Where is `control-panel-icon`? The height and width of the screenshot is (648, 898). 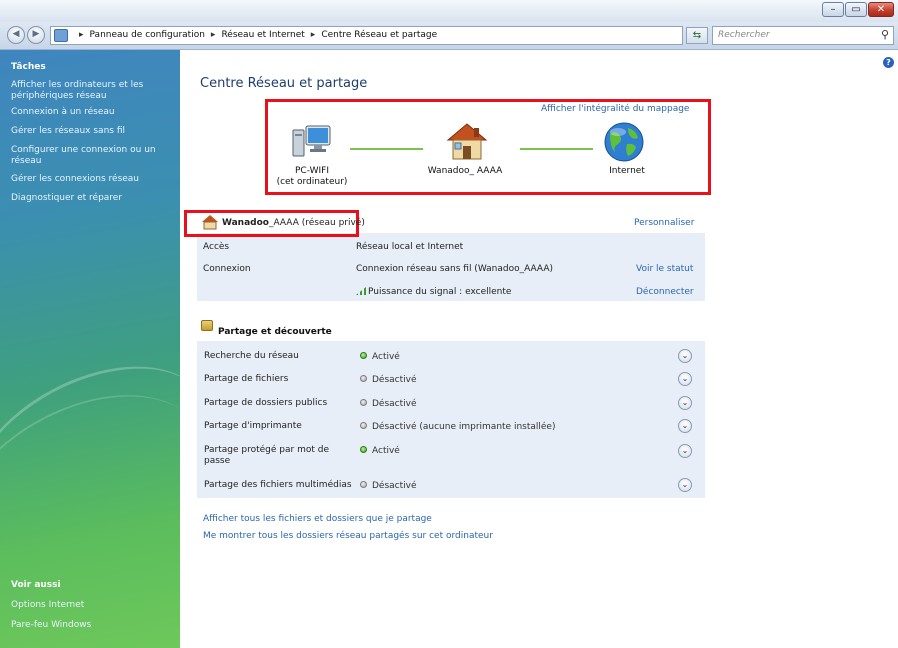
control-panel-icon is located at coordinates (61, 35).